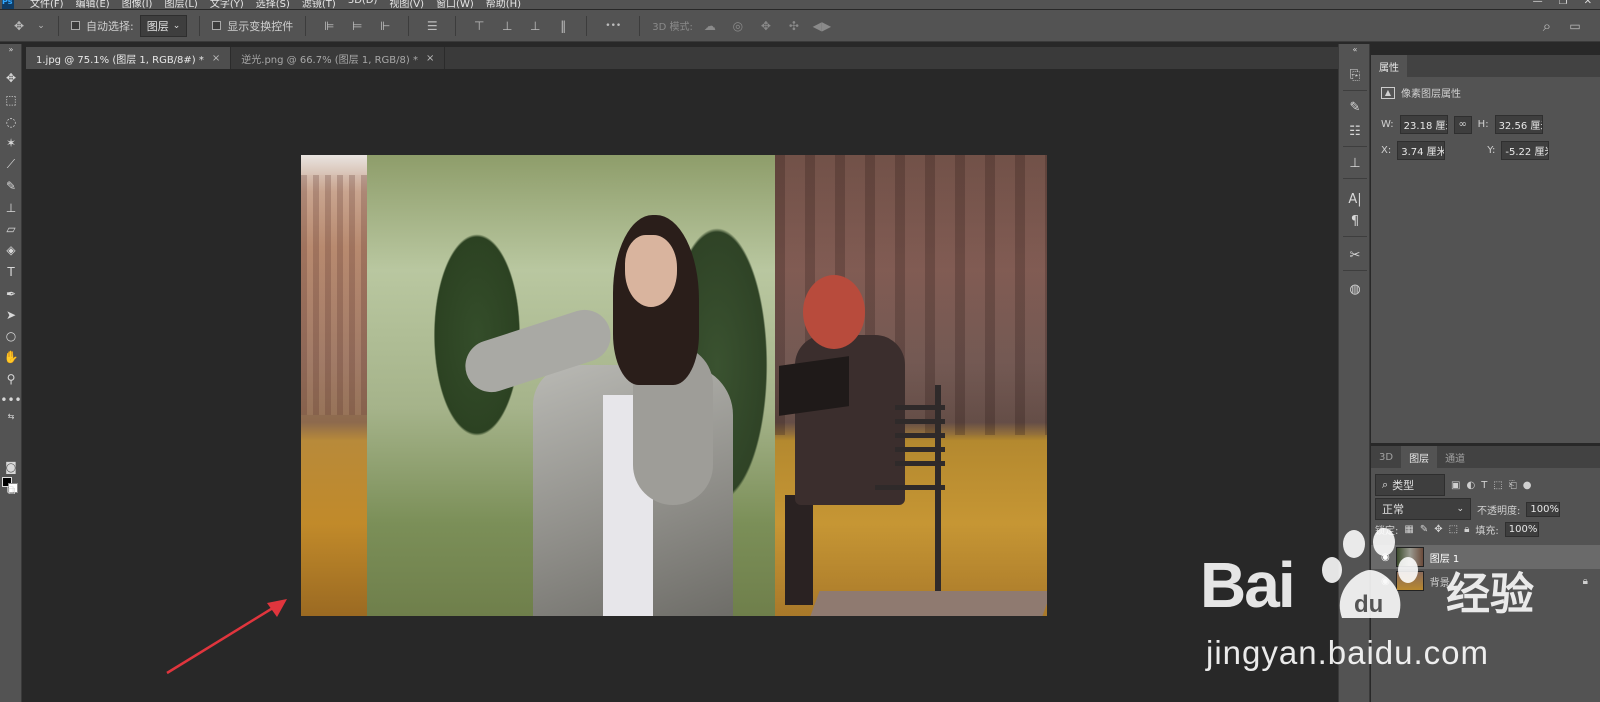 Image resolution: width=1600 pixels, height=702 pixels. I want to click on screen-mode-icon: ⧉, so click(11, 490).